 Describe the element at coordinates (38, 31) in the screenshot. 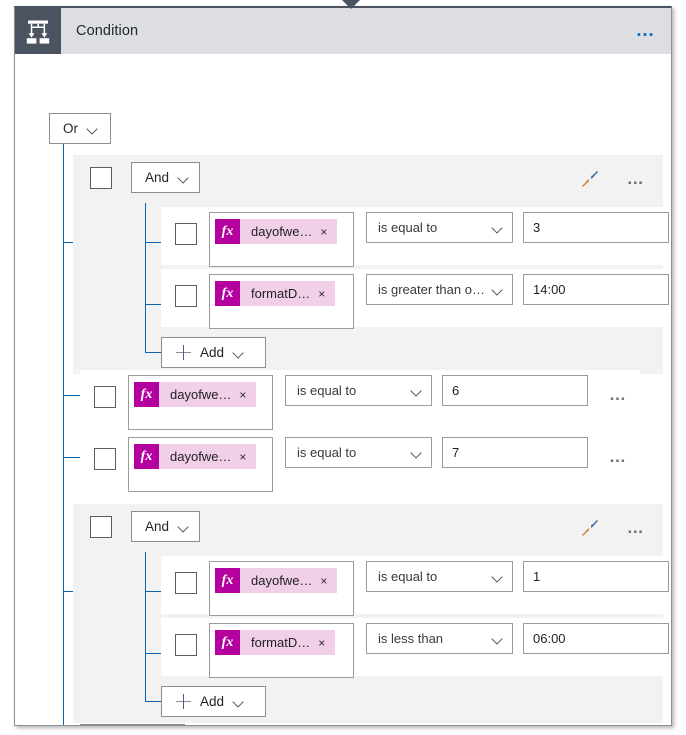

I see `condition-branch-icon` at that location.